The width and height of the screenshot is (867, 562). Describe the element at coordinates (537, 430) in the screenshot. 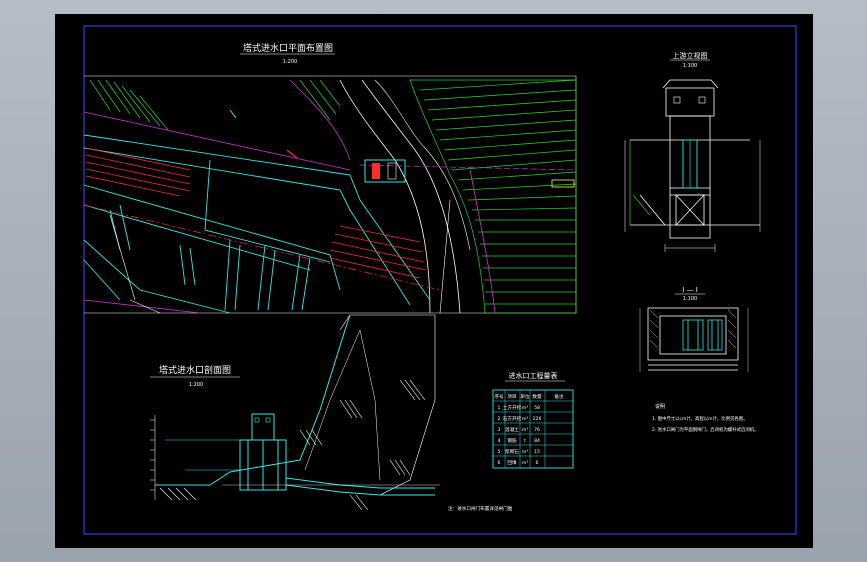

I see `table-cell: 76` at that location.